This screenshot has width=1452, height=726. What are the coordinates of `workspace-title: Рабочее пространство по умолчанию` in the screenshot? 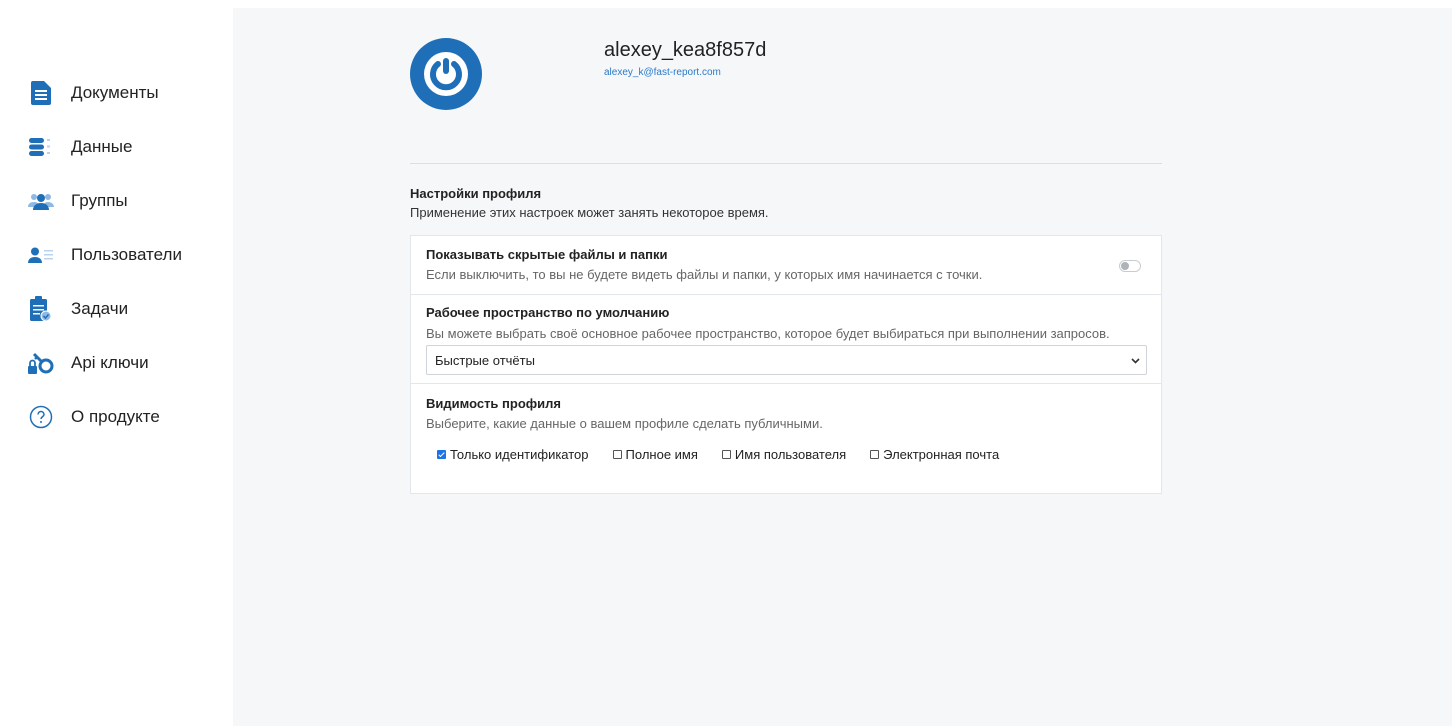 It's located at (548, 312).